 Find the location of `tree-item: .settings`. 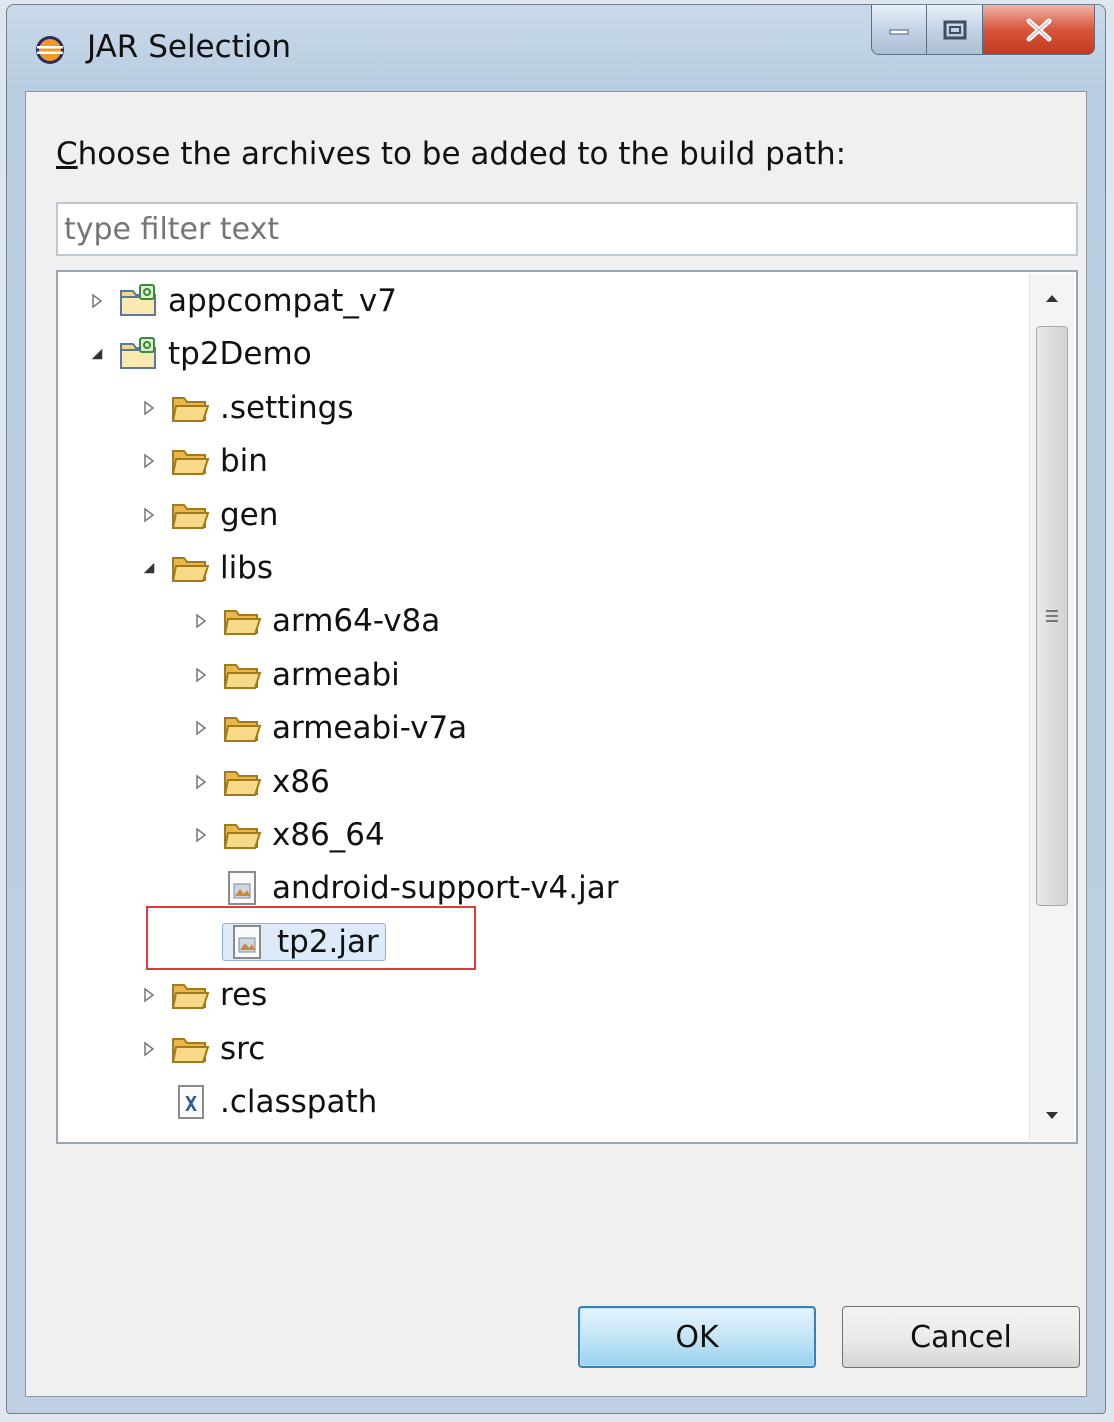

tree-item: .settings is located at coordinates (245, 408).